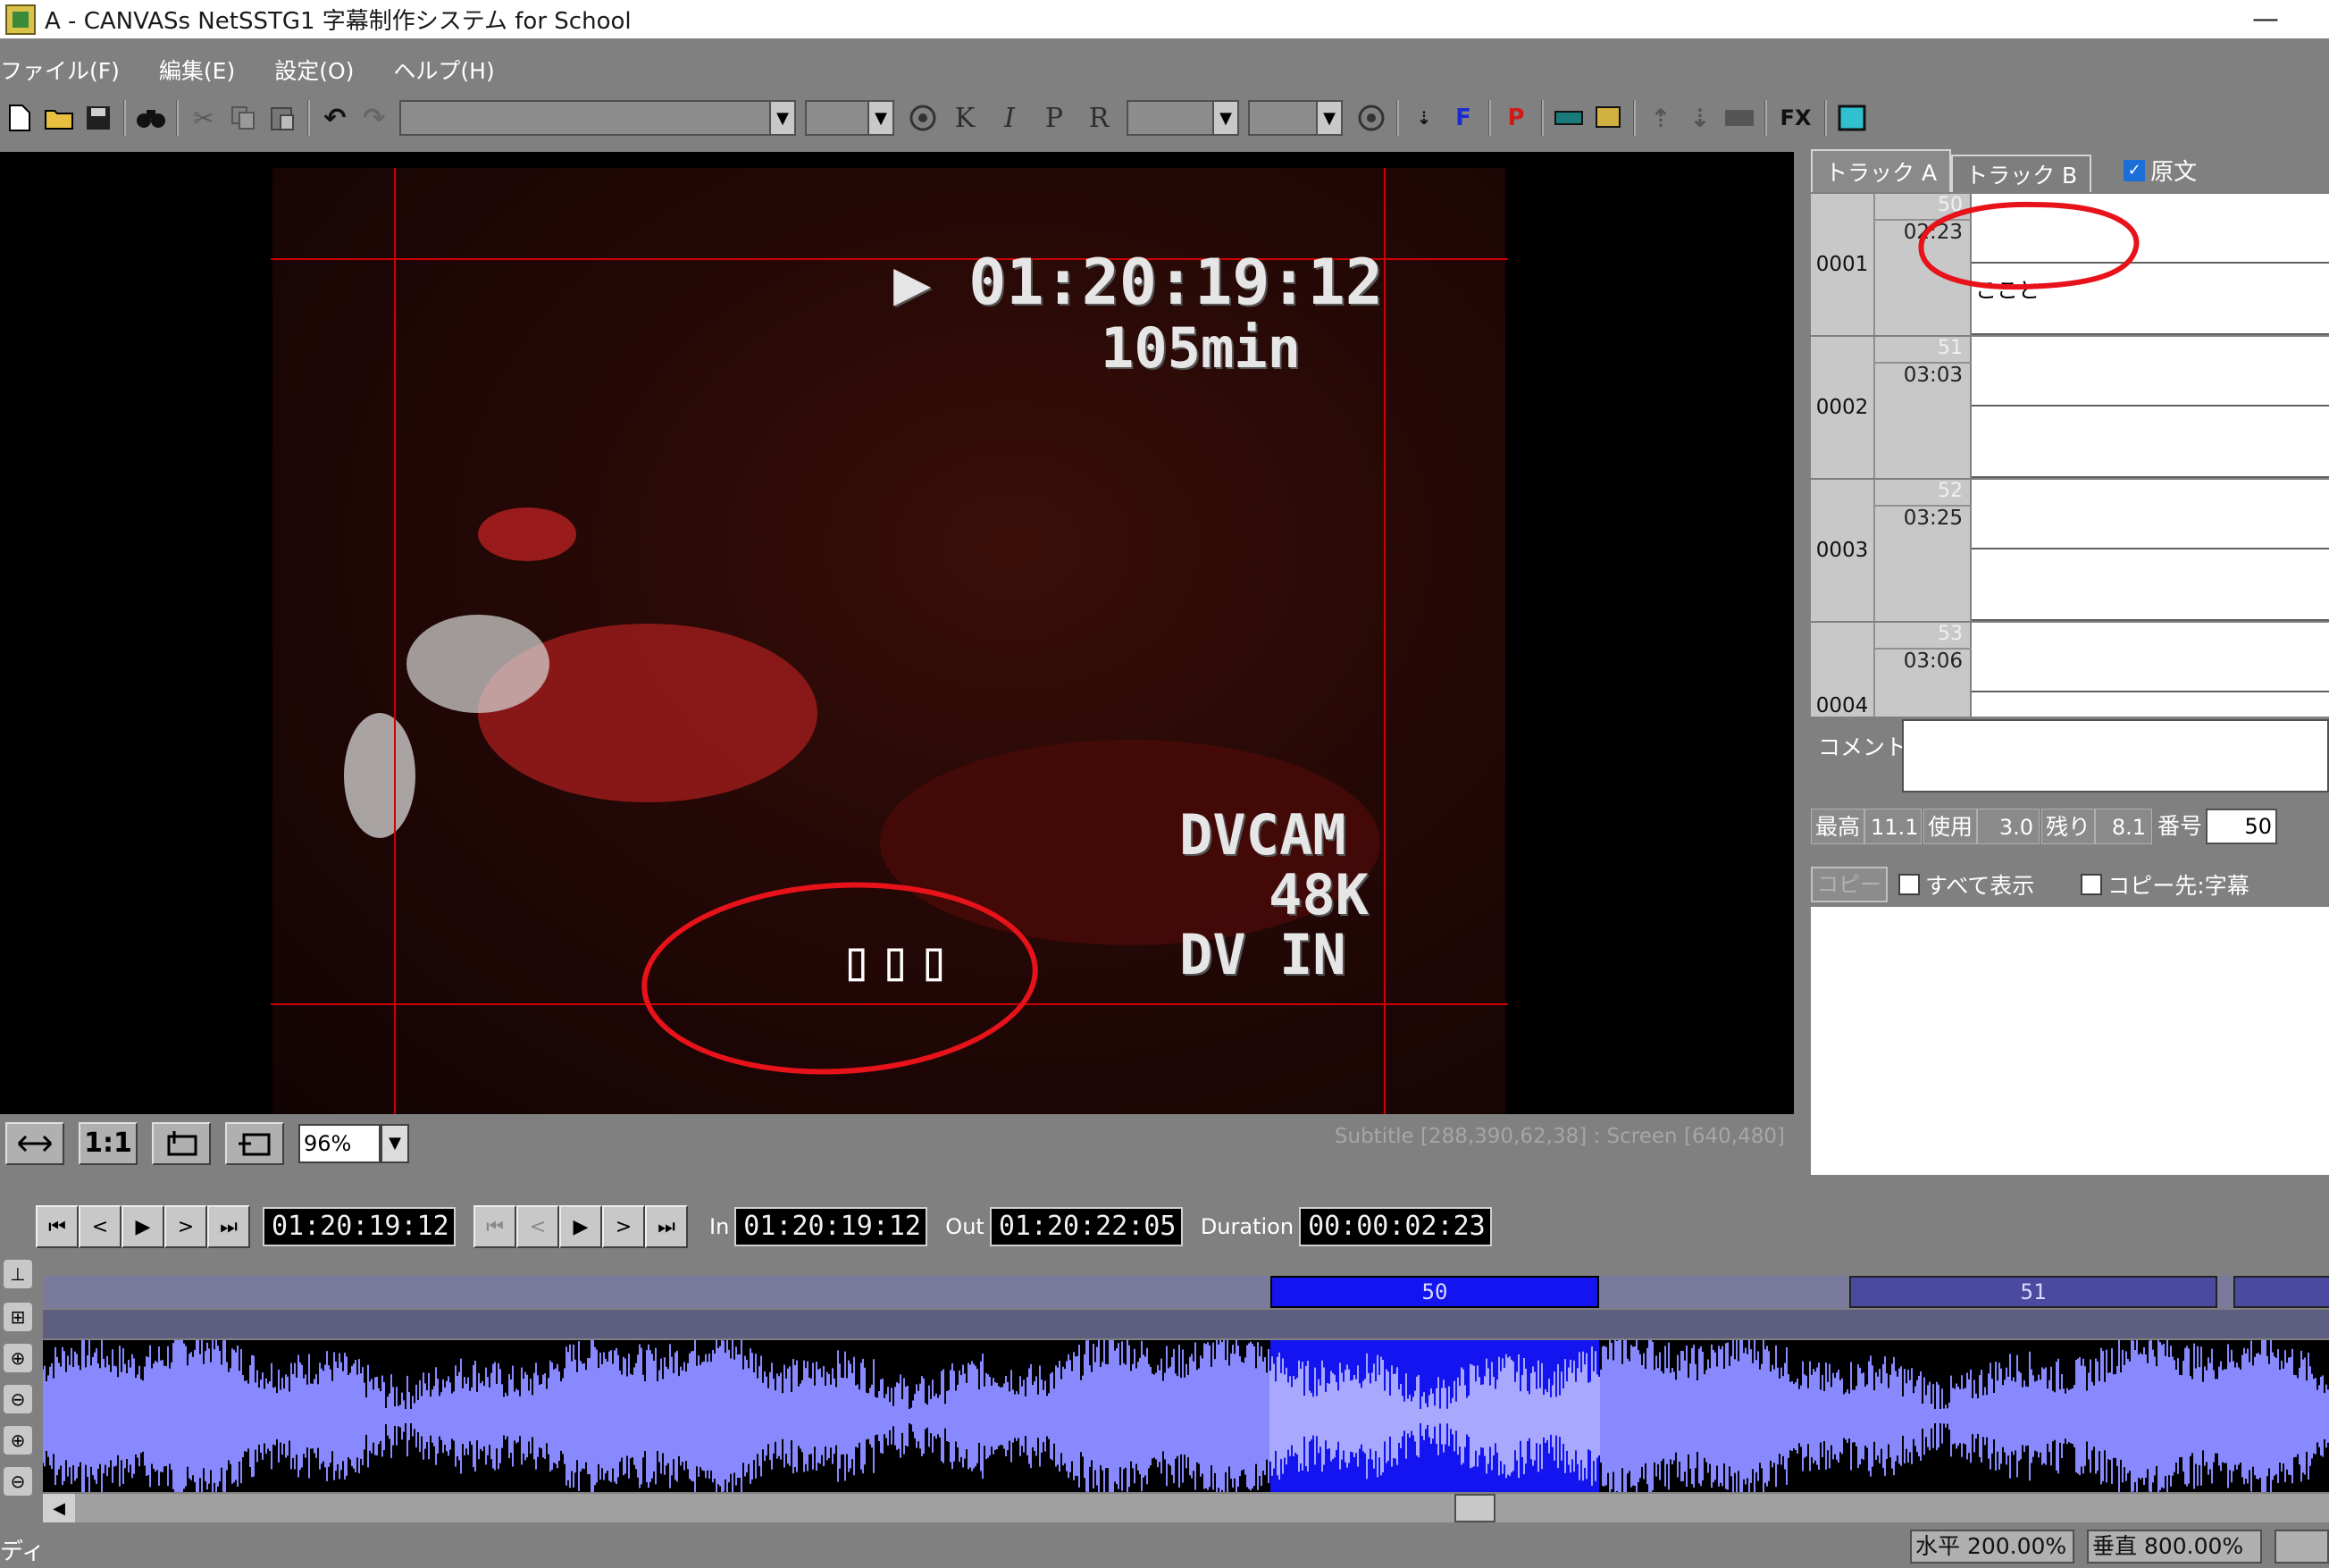 The width and height of the screenshot is (2329, 1568). What do you see at coordinates (1396, 1226) in the screenshot?
I see `duration-timecode: 00:00:02:23` at bounding box center [1396, 1226].